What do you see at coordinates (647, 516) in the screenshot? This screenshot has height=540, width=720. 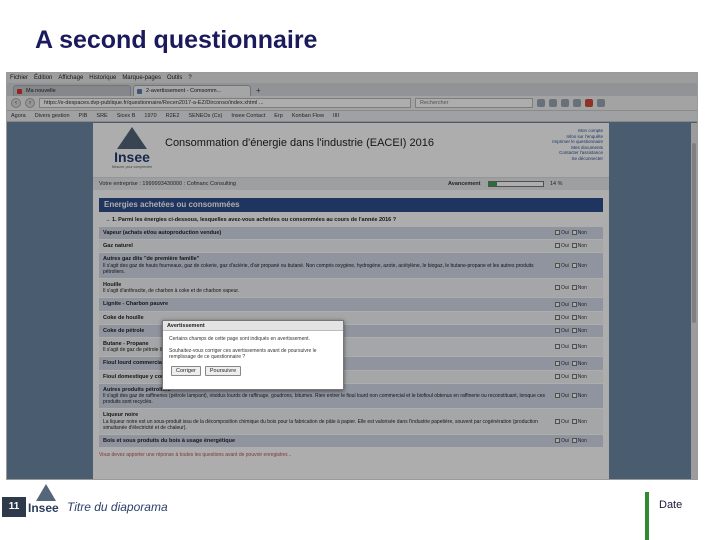 I see `footer-divider` at bounding box center [647, 516].